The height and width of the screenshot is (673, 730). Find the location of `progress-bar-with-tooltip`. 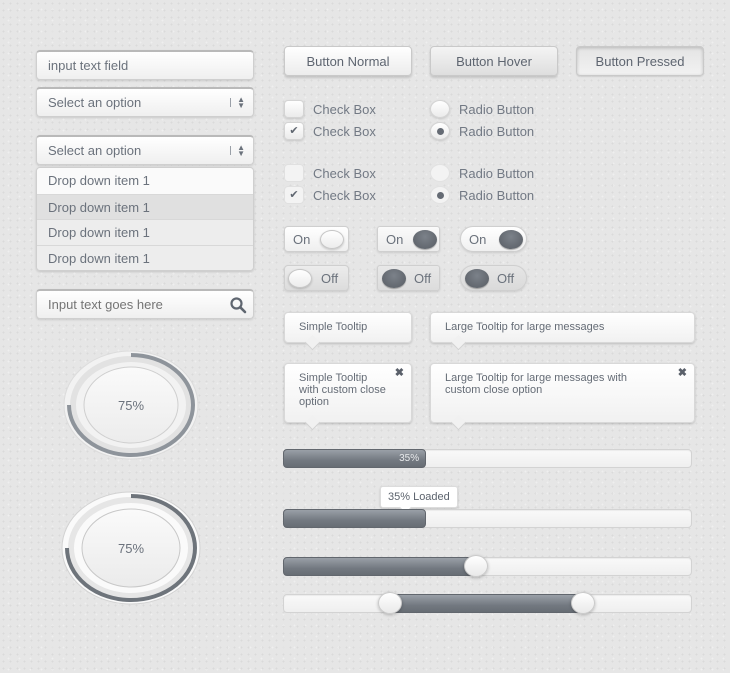

progress-bar-with-tooltip is located at coordinates (487, 518).